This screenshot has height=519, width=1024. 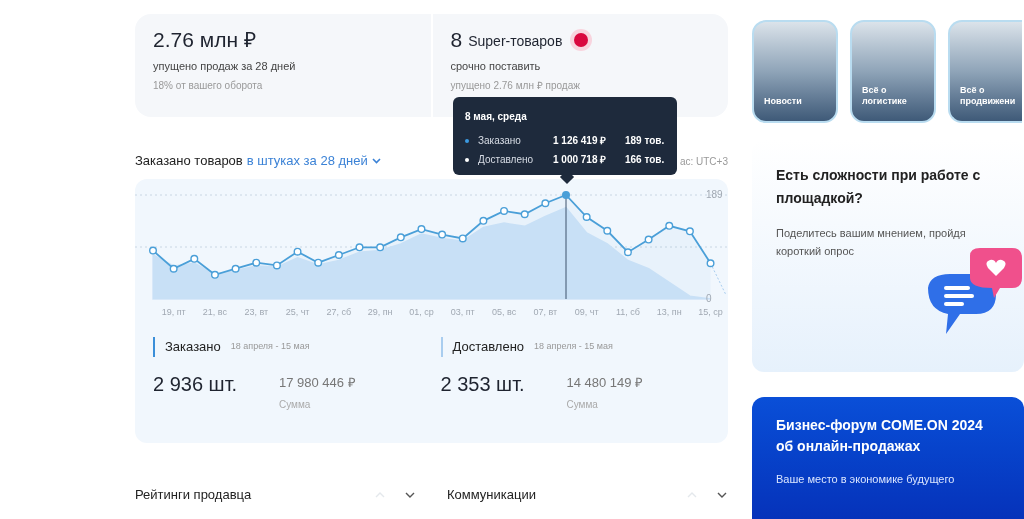 I want to click on total-sum: 17 980 446 ₽, so click(x=317, y=383).